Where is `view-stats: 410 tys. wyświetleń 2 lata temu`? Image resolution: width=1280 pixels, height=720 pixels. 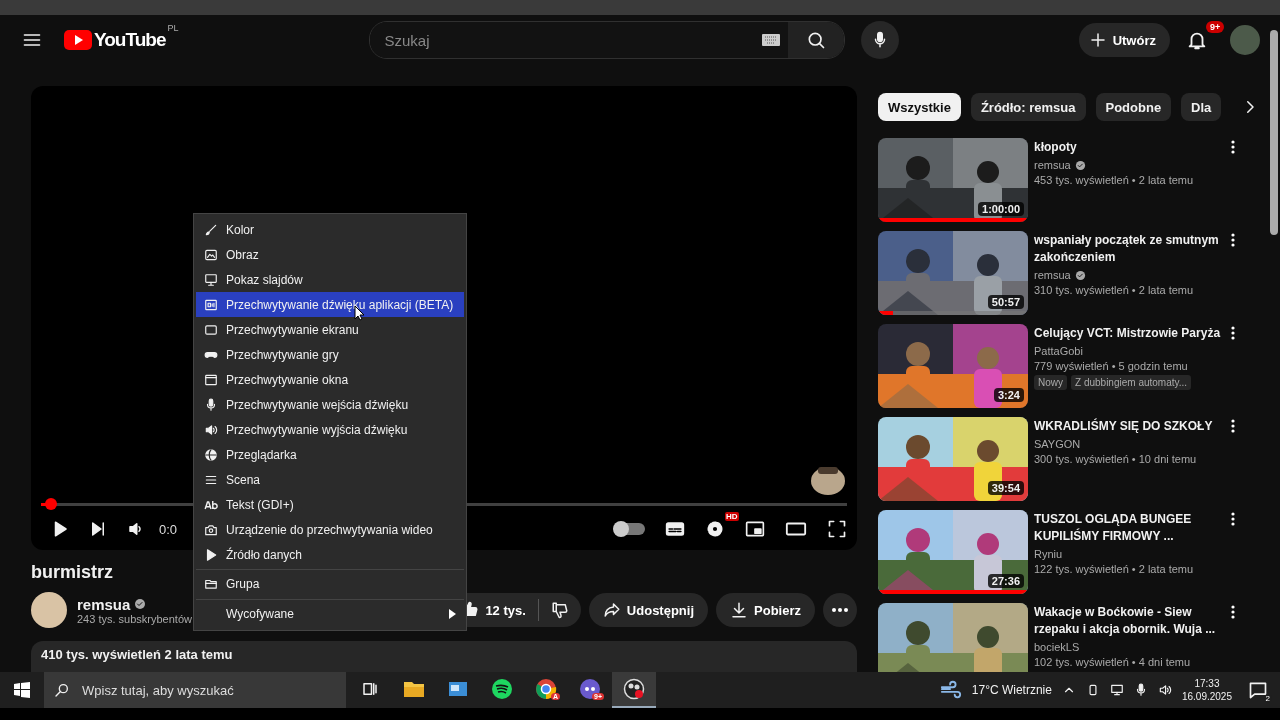 view-stats: 410 tys. wyświetleń 2 lata temu is located at coordinates (137, 654).